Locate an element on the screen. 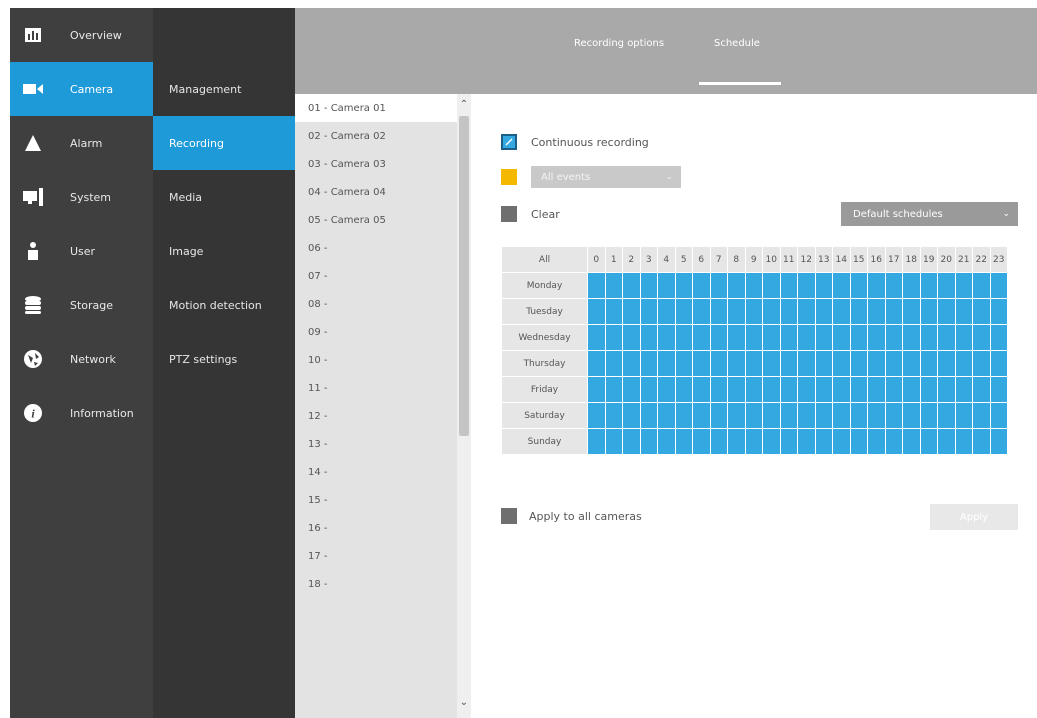 The image size is (1037, 718). scroll-down-icon: ⌄ is located at coordinates (464, 703).